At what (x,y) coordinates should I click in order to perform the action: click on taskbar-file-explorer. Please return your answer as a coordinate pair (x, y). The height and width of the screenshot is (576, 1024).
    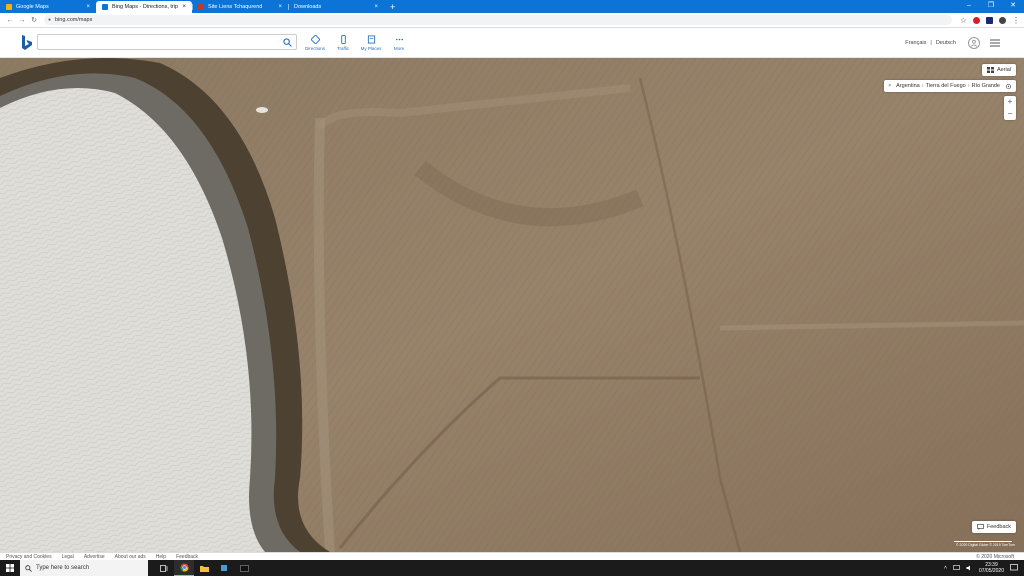
    Looking at the image, I should click on (204, 568).